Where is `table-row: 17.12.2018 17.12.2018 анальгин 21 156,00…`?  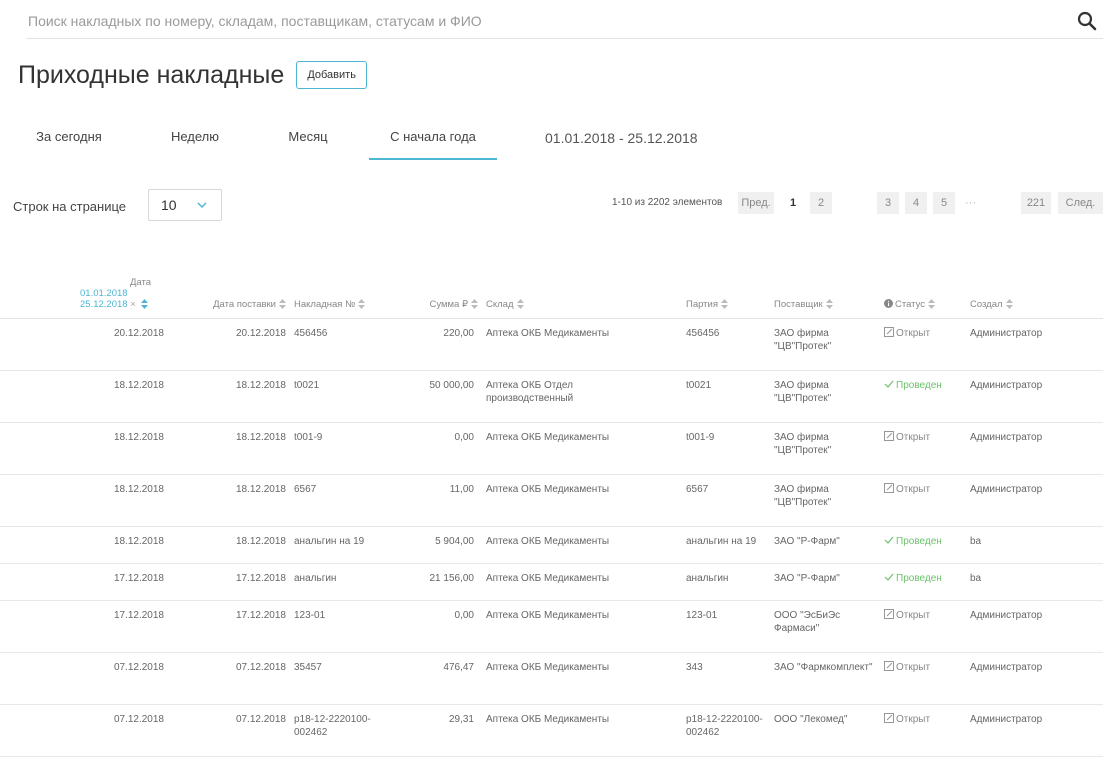 table-row: 17.12.2018 17.12.2018 анальгин 21 156,00… is located at coordinates (551, 582).